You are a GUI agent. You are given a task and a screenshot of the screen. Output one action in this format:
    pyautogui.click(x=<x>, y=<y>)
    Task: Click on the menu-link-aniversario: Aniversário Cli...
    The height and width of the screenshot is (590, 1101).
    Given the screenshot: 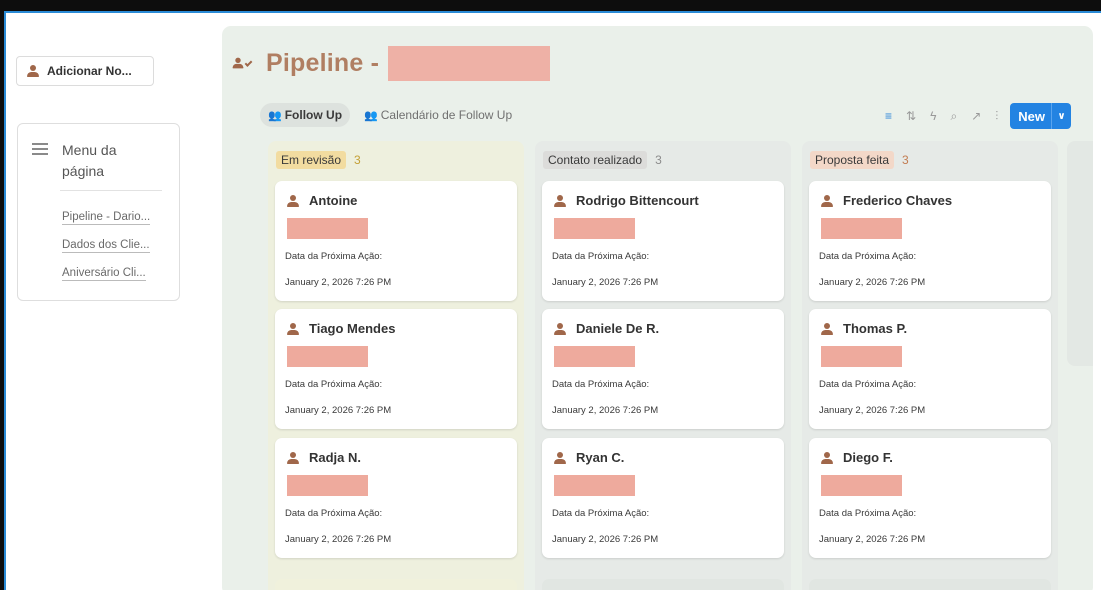 What is the action you would take?
    pyautogui.click(x=104, y=273)
    